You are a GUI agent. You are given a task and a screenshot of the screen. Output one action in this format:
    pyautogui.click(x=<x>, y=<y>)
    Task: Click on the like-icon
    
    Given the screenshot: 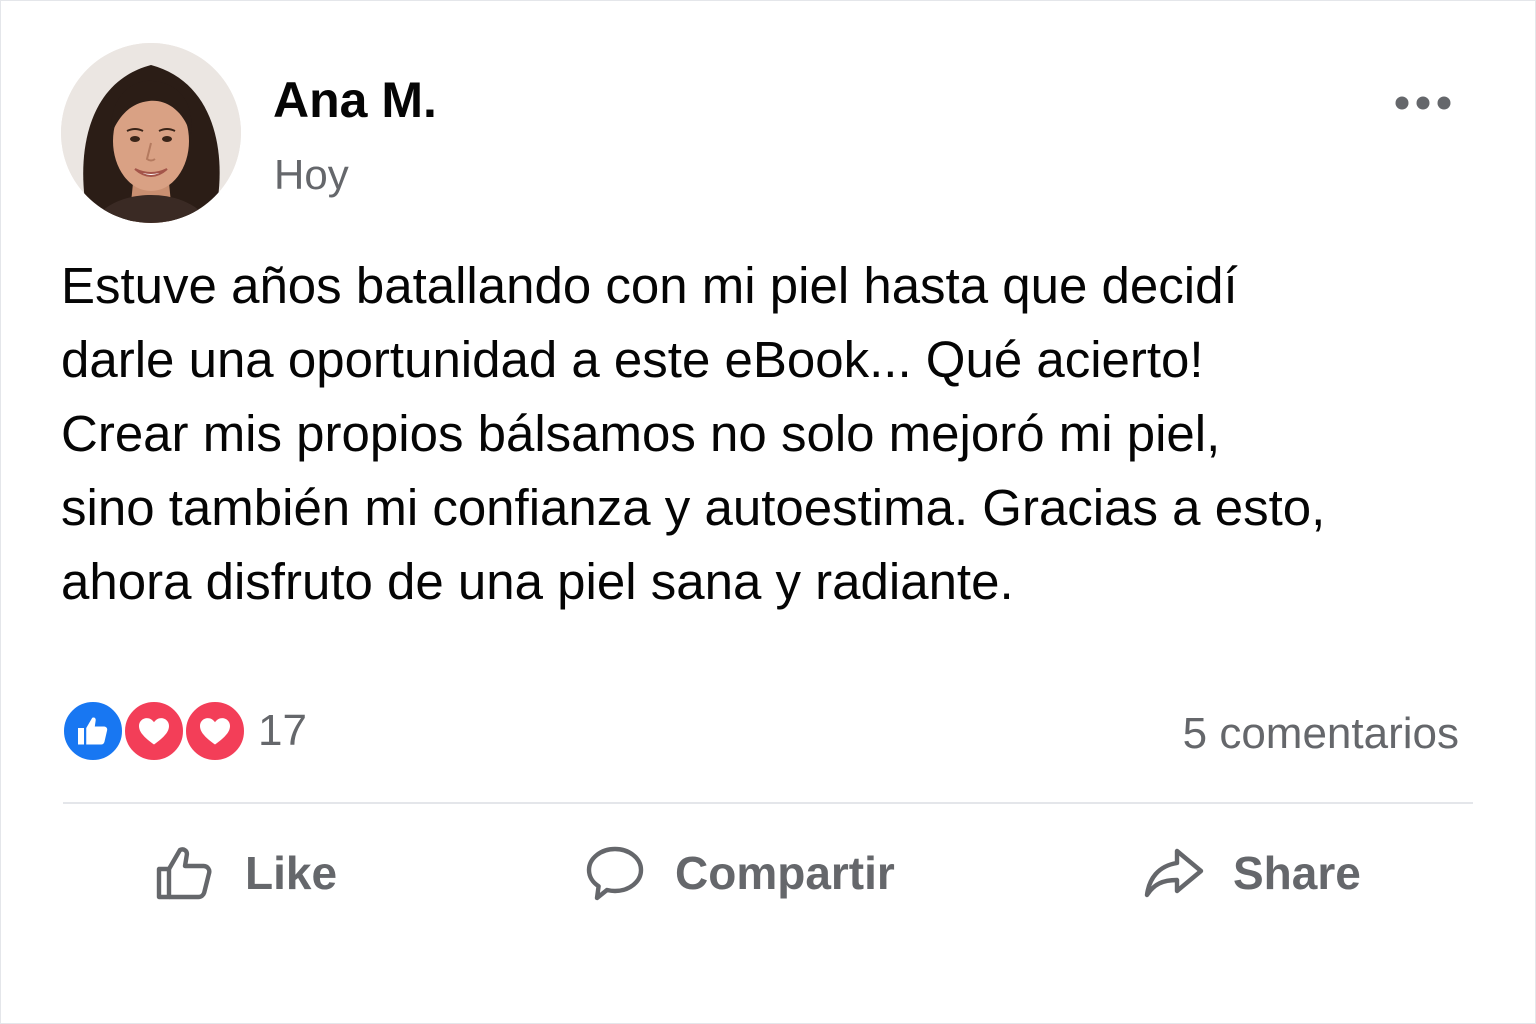 What is the action you would take?
    pyautogui.click(x=93, y=731)
    